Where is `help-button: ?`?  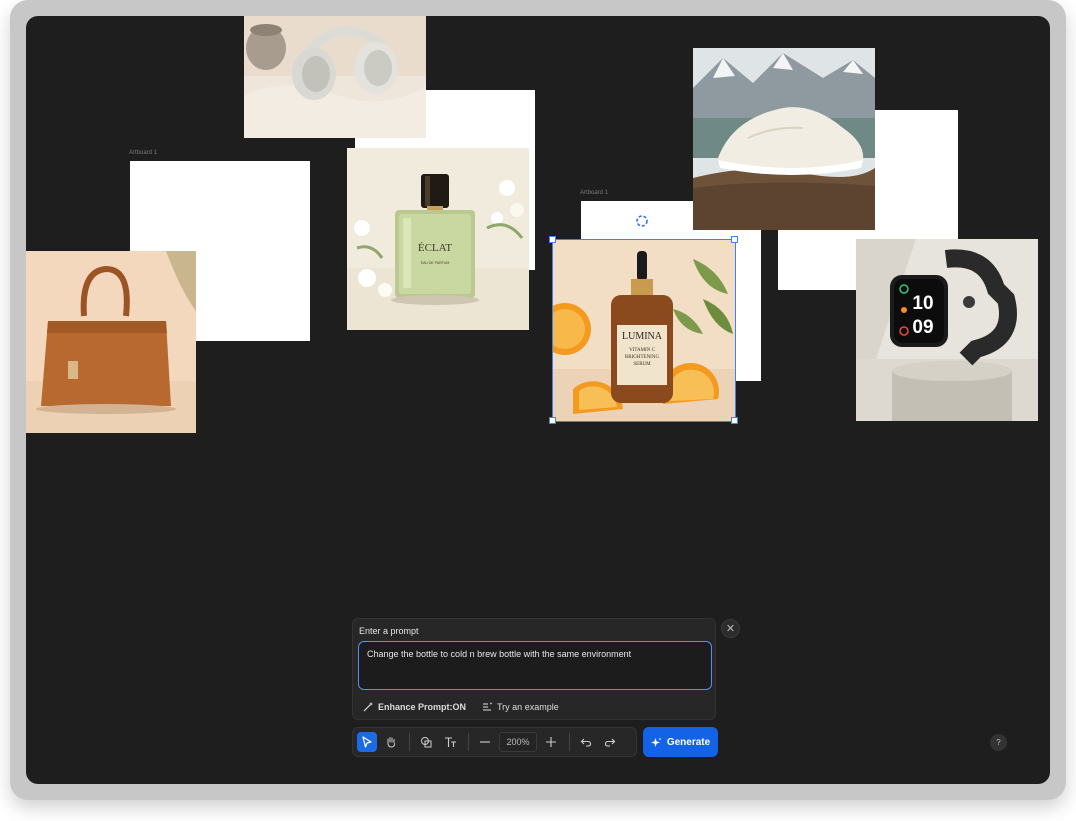 help-button: ? is located at coordinates (998, 742).